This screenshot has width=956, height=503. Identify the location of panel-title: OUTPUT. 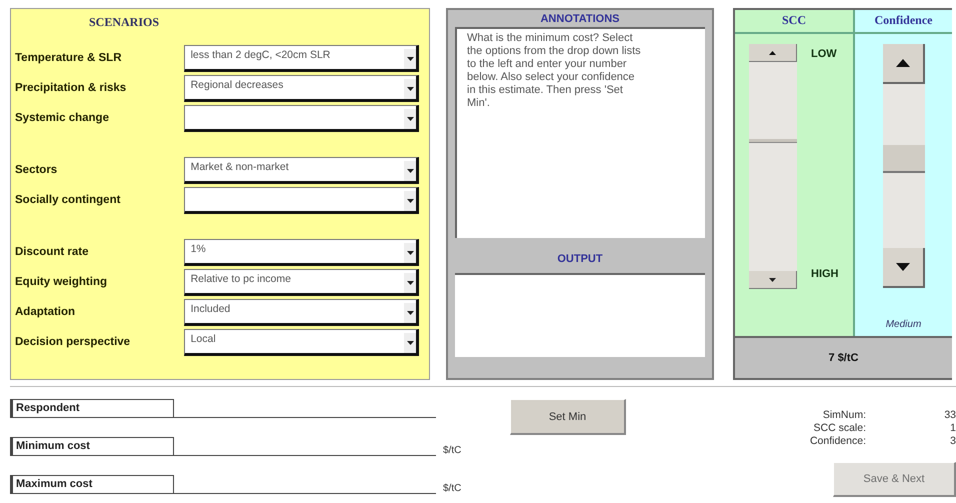
(580, 259).